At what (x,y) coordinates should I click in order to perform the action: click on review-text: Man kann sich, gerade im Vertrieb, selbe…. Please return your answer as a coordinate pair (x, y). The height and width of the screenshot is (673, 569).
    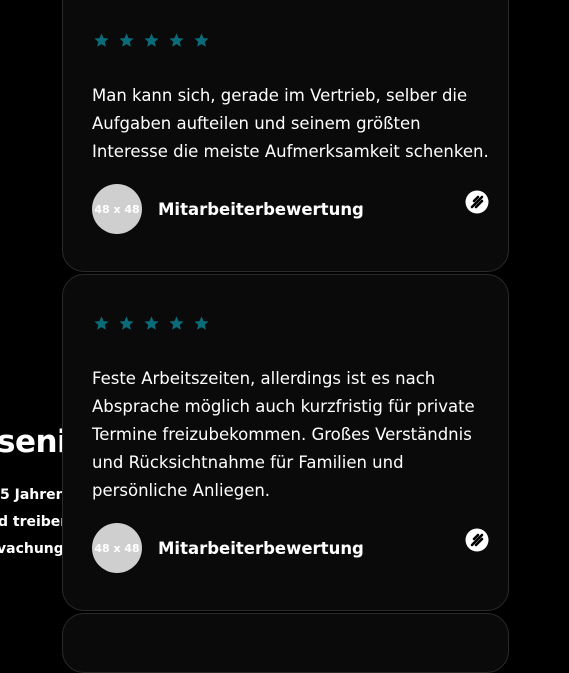
    Looking at the image, I should click on (290, 123).